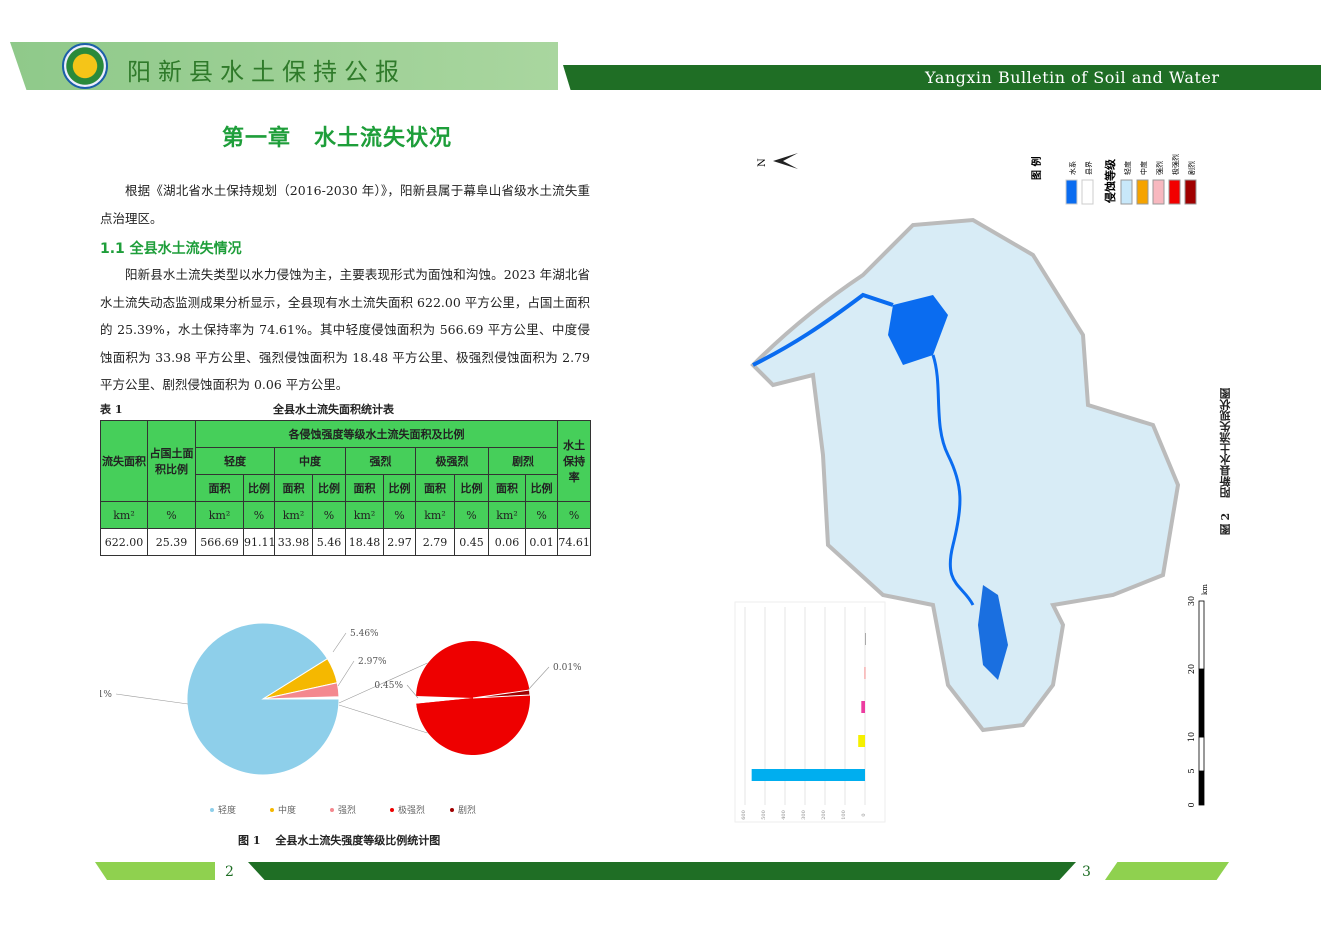  Describe the element at coordinates (372, 662) in the screenshot. I see `pie-data-label: 2.97%` at that location.